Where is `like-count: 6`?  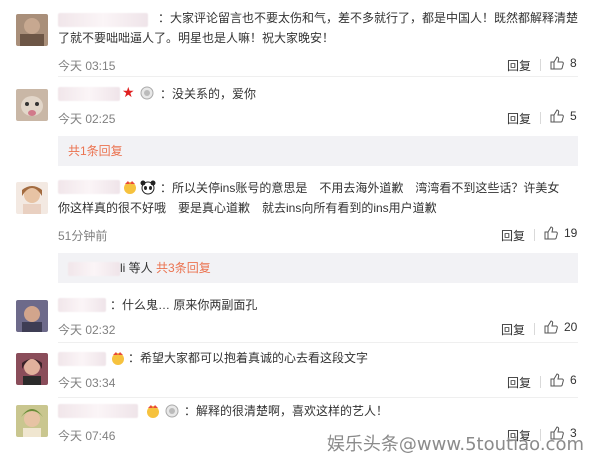
like-count: 6 is located at coordinates (573, 380).